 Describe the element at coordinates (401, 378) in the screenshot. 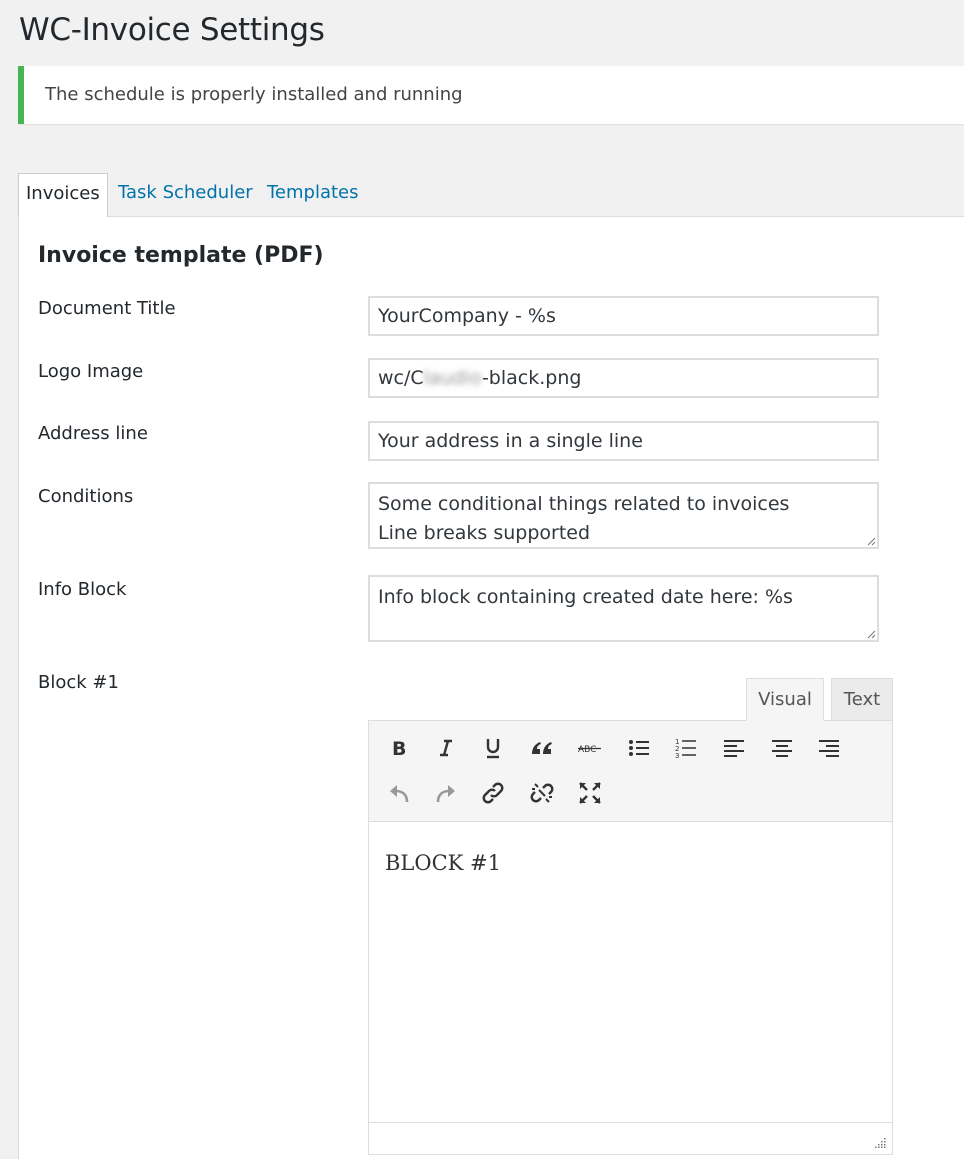

I see `logo-image-value-prefix: wc/C` at that location.